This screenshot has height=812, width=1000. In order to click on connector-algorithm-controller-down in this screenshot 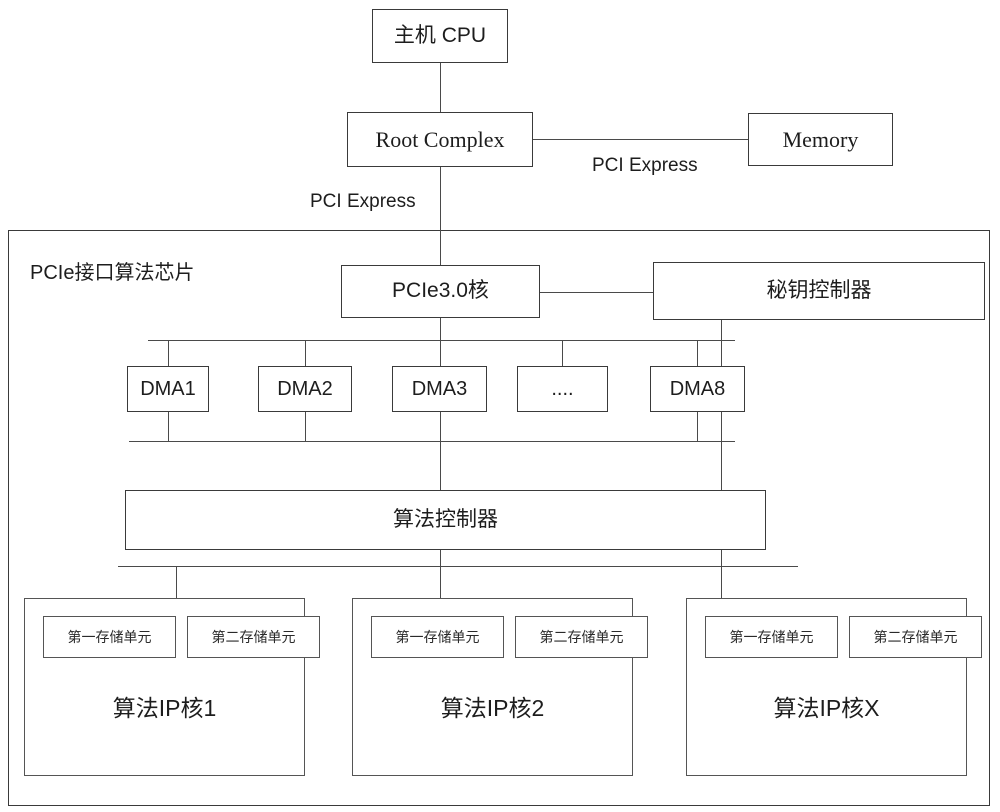, I will do `click(440, 558)`.